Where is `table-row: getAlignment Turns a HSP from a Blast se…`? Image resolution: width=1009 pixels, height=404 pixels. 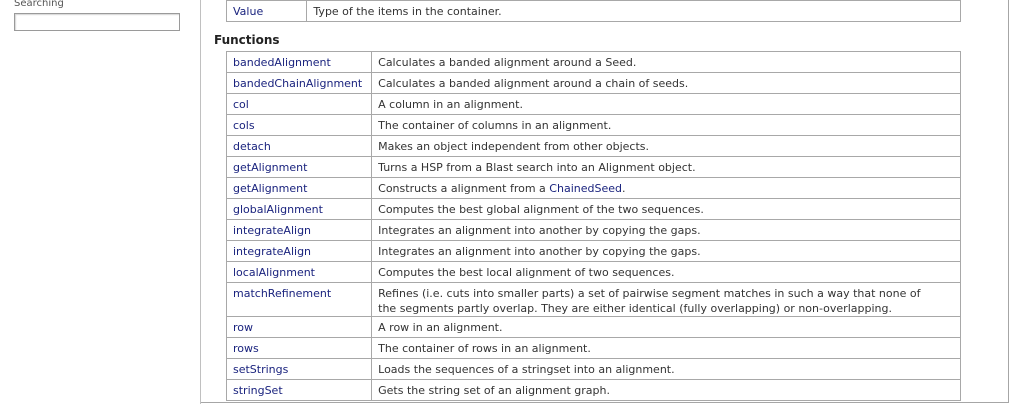
table-row: getAlignment Turns a HSP from a Blast se… is located at coordinates (593, 167).